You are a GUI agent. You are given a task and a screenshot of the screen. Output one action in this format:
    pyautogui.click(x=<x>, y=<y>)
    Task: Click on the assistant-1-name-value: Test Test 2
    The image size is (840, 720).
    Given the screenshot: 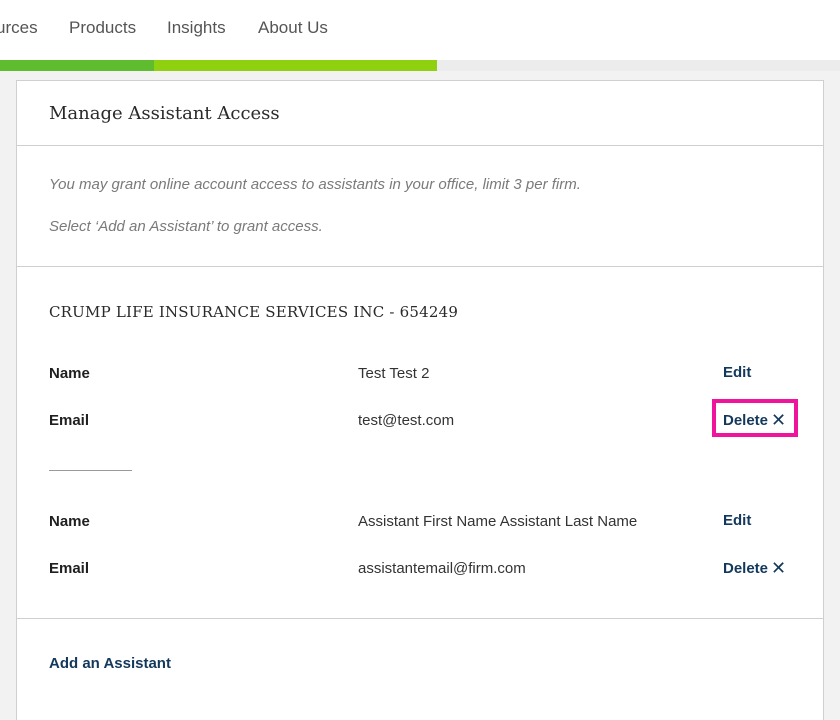 What is the action you would take?
    pyautogui.click(x=394, y=373)
    